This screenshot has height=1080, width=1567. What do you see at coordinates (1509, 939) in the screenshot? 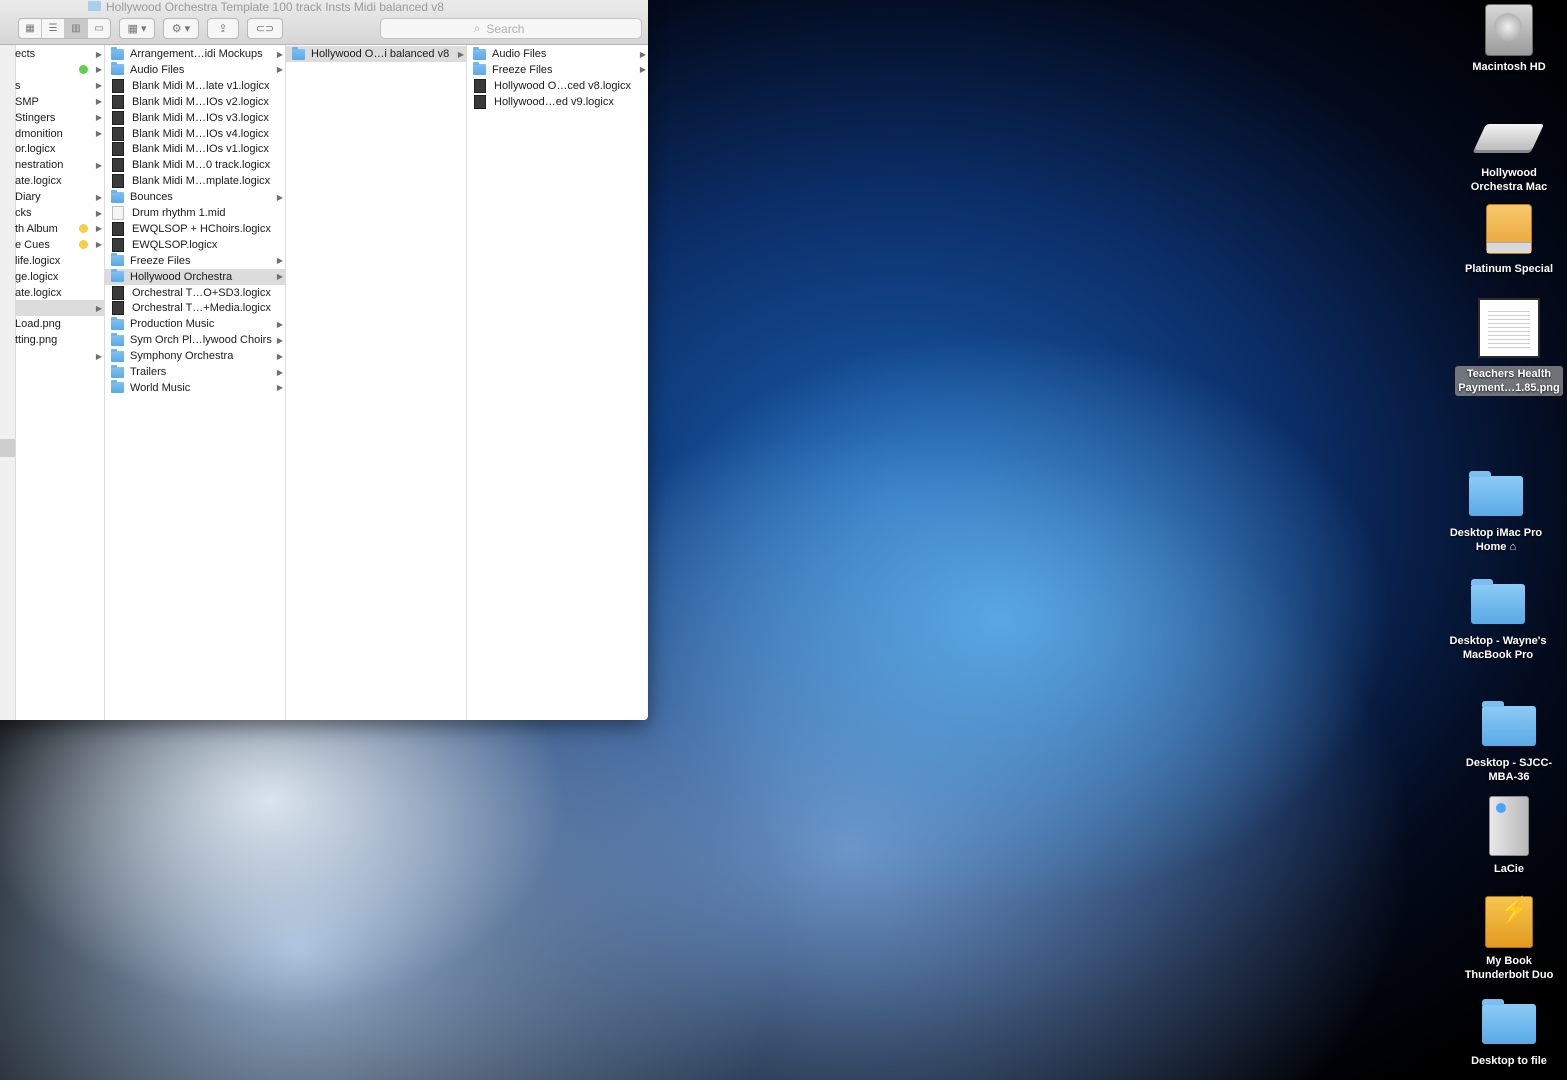
I see `desktop-item-my-book: My Book Thunderbolt Duo` at bounding box center [1509, 939].